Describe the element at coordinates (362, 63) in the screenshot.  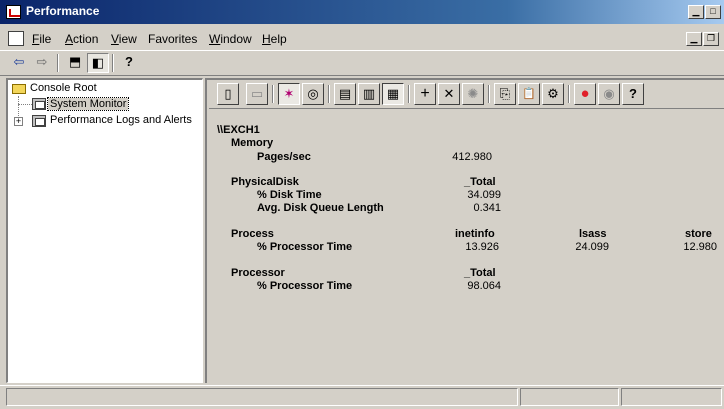
I see `main-toolbar: ⇦ ⇨ ⬒ ◧ ?` at that location.